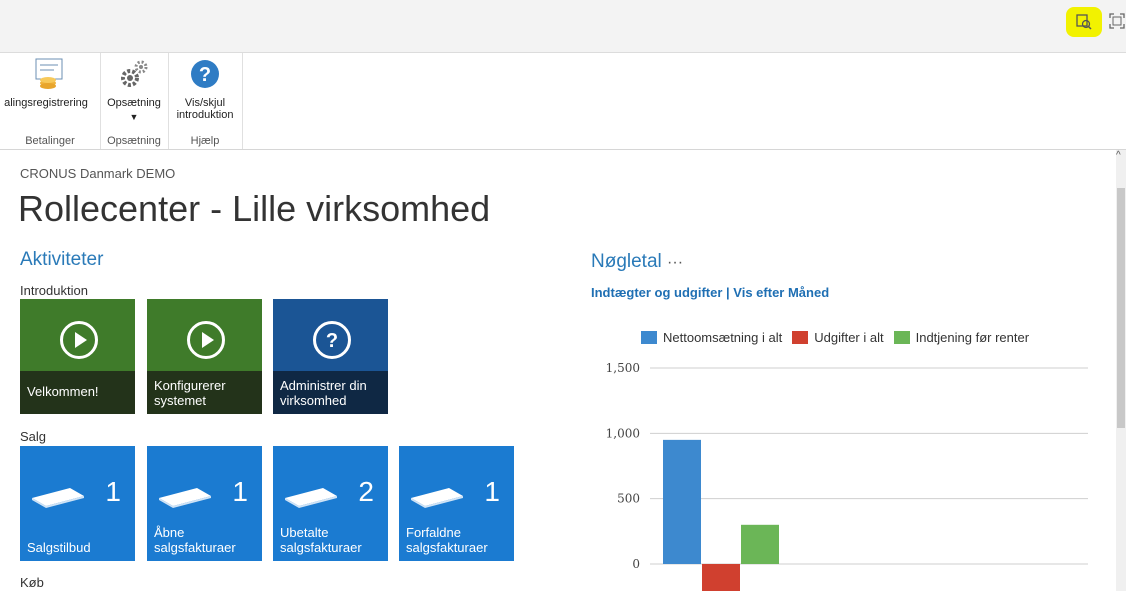 The width and height of the screenshot is (1126, 591). I want to click on y-tick-label: 1,500, so click(623, 368).